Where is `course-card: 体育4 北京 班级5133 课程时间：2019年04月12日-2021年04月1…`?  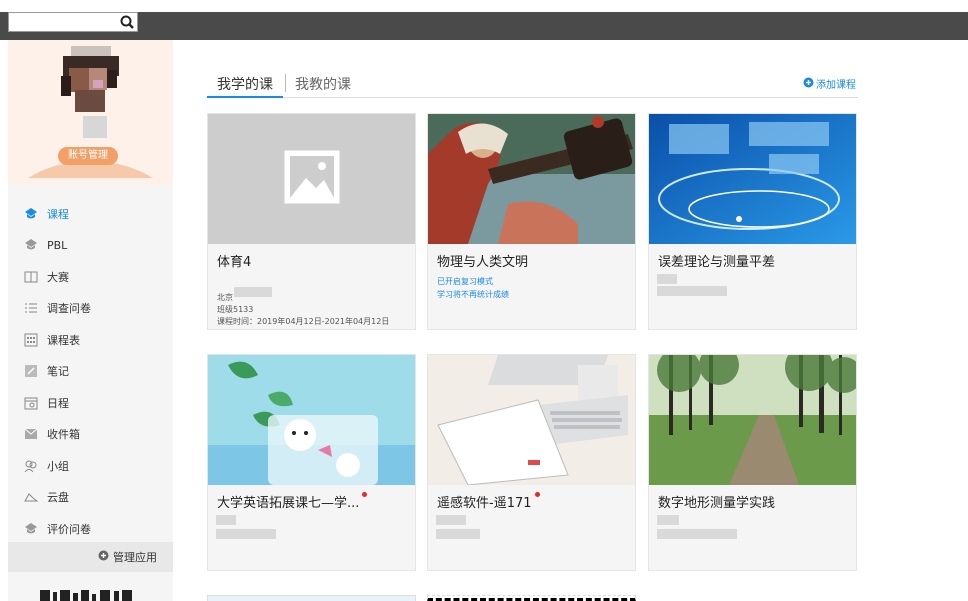 course-card: 体育4 北京 班级5133 课程时间：2019年04月12日-2021年04月1… is located at coordinates (311, 221).